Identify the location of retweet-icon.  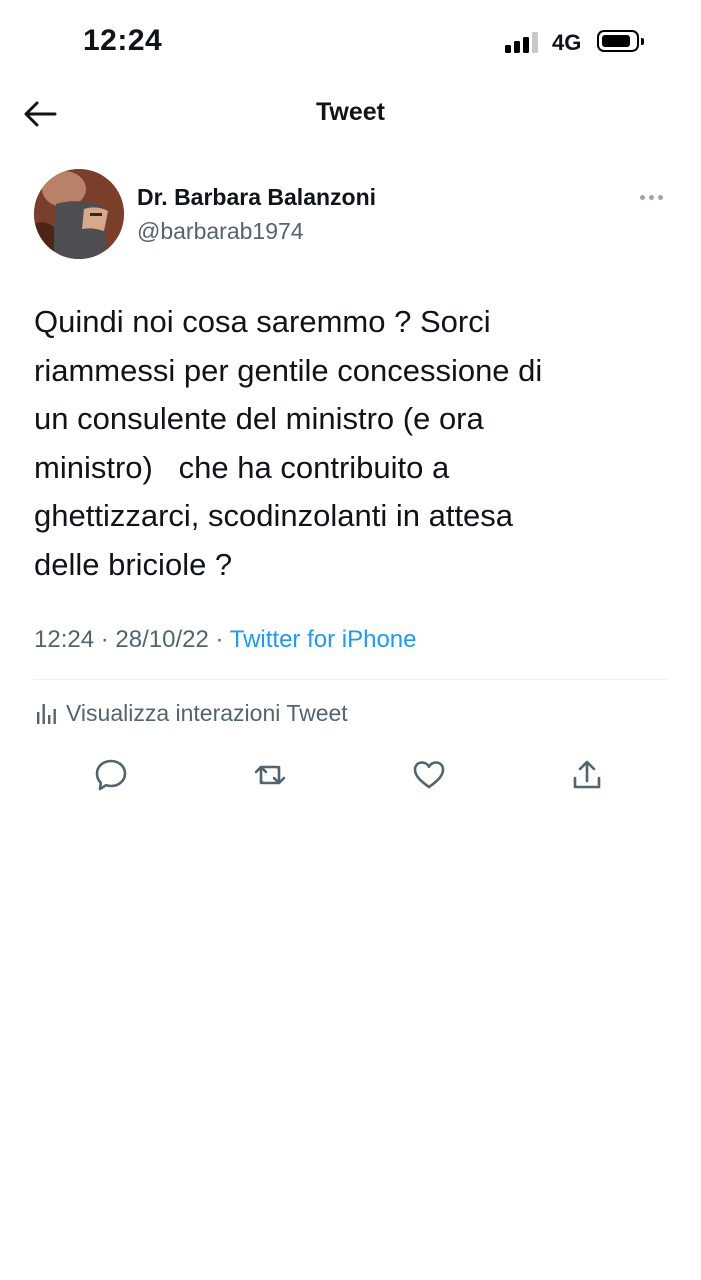
(270, 775).